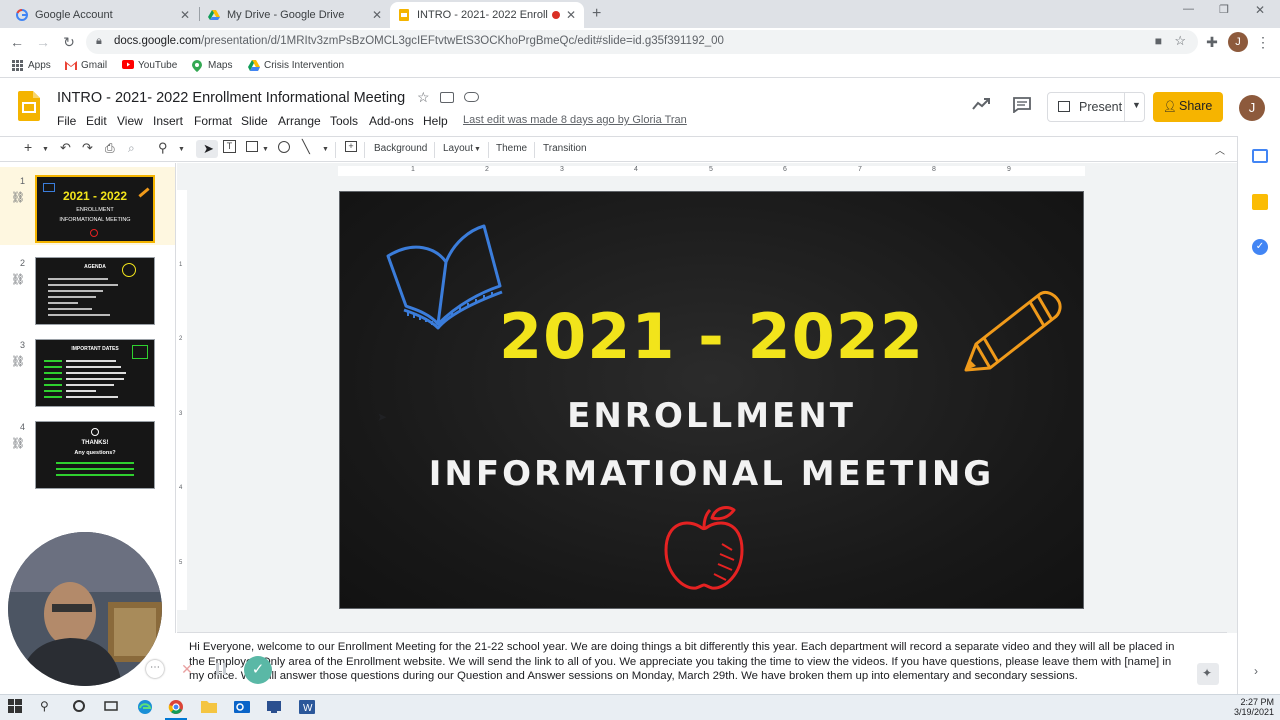 This screenshot has height=720, width=1280. What do you see at coordinates (207, 149) in the screenshot?
I see `select-tool-active: ➤` at bounding box center [207, 149].